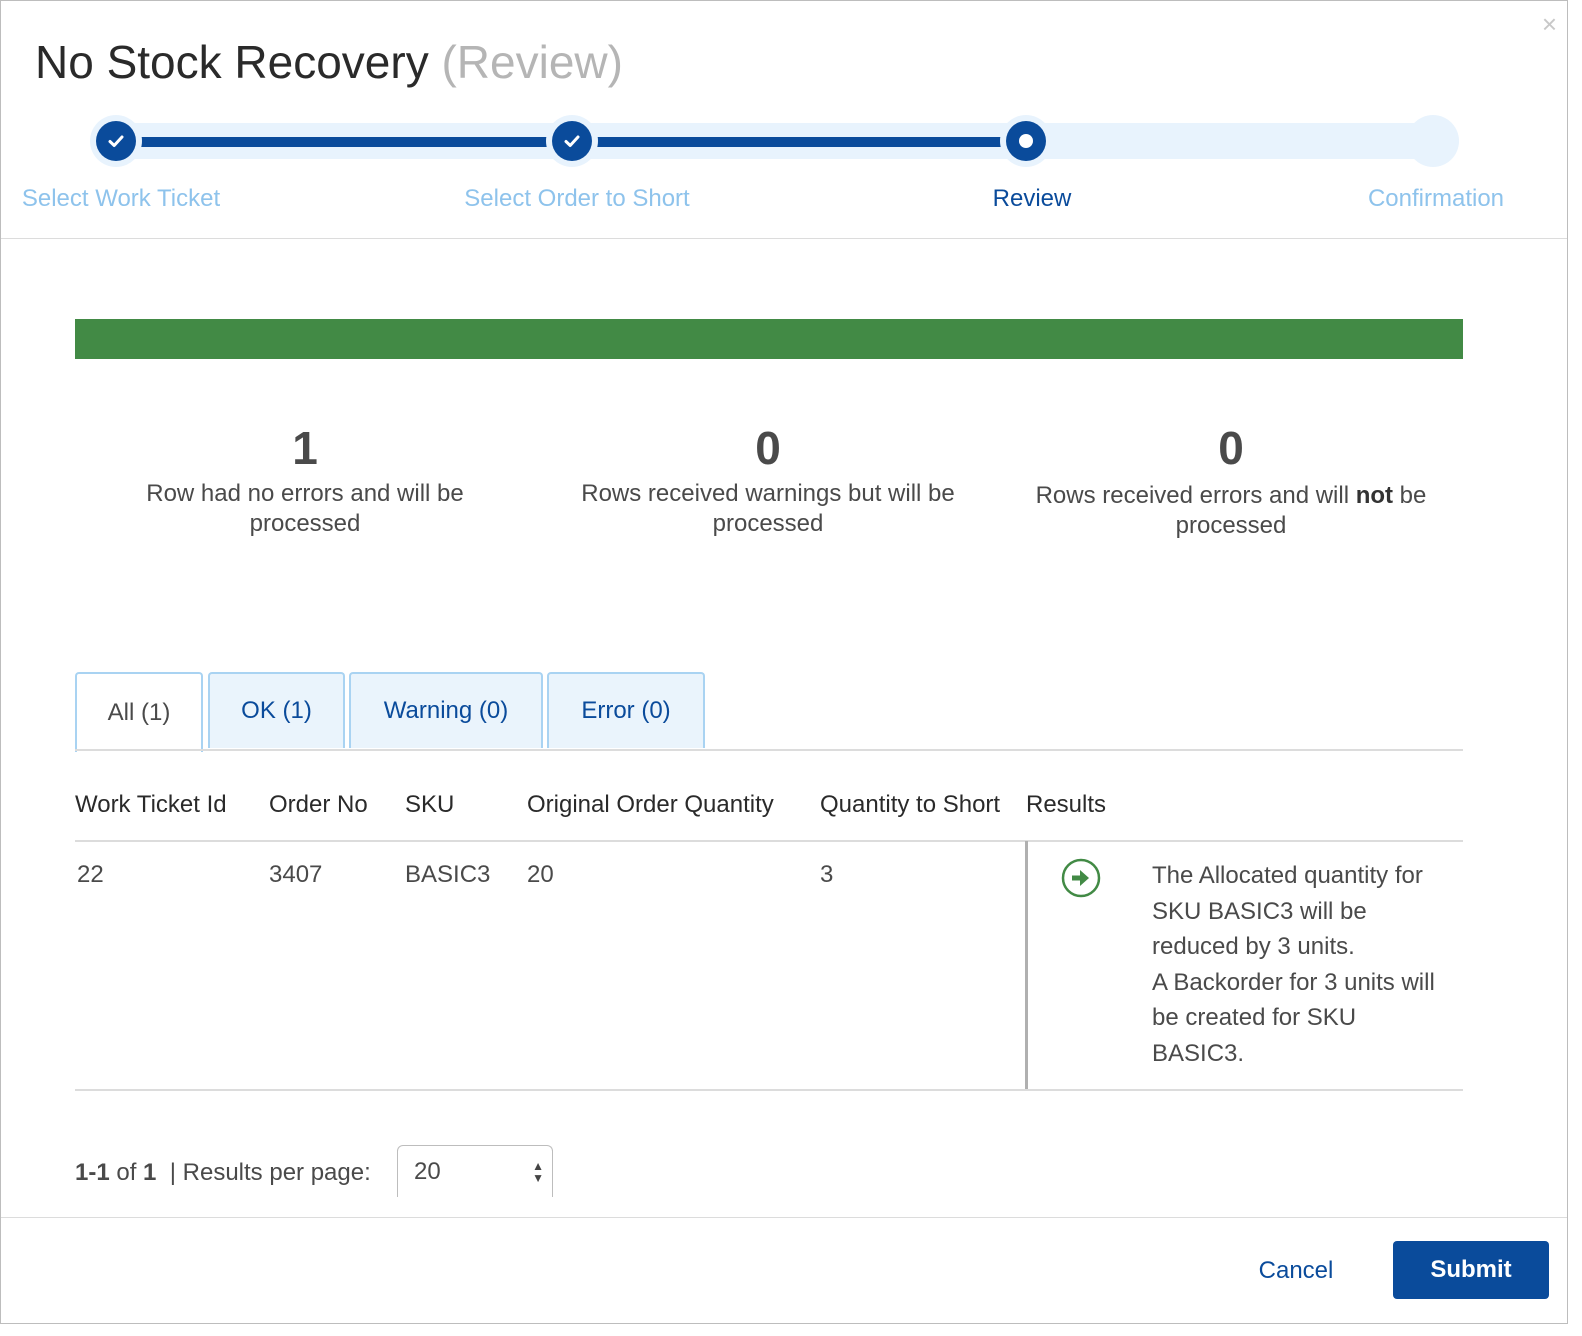  Describe the element at coordinates (532, 62) in the screenshot. I see `title-subtitle: (Review)` at that location.